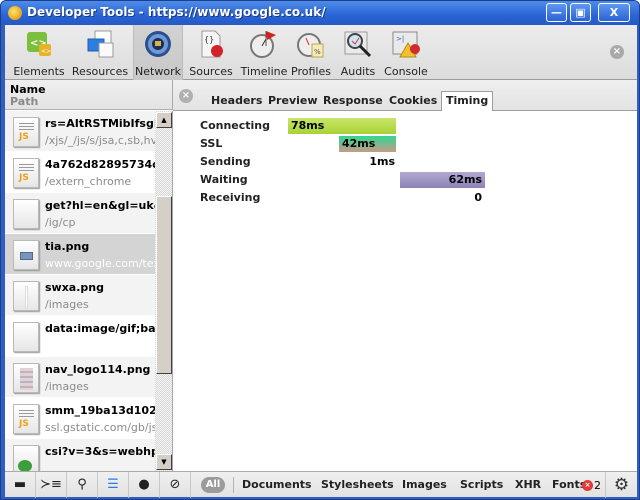  I want to click on tab-profiles: % Profiles, so click(311, 52).